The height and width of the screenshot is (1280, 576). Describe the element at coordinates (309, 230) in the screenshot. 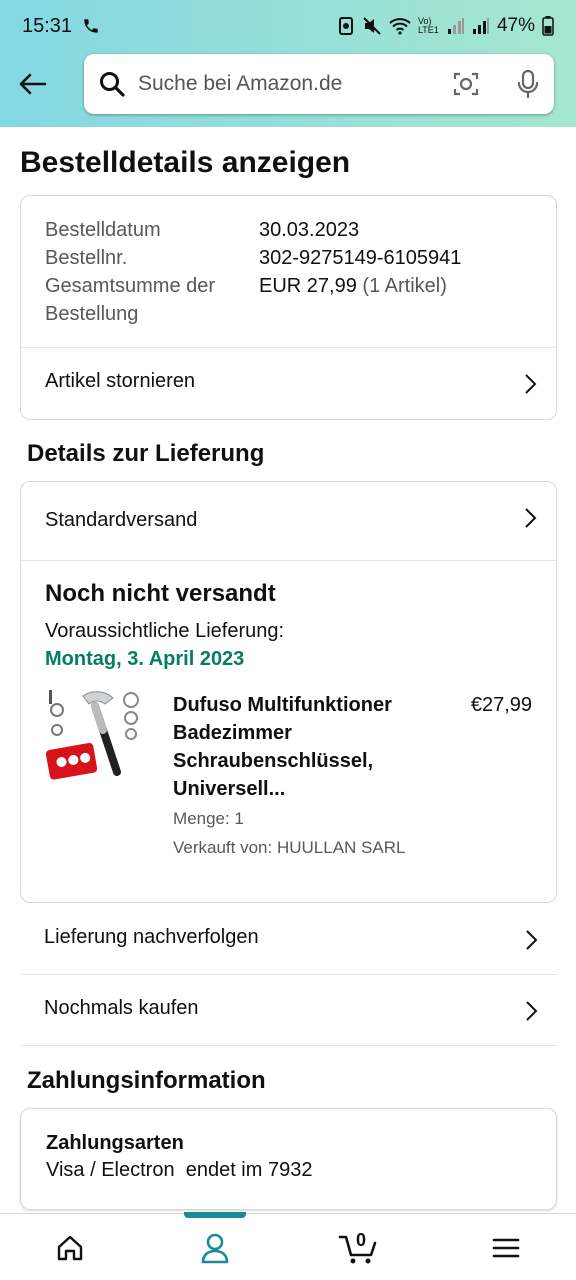

I see `order-date-value: 30.03.2023` at that location.